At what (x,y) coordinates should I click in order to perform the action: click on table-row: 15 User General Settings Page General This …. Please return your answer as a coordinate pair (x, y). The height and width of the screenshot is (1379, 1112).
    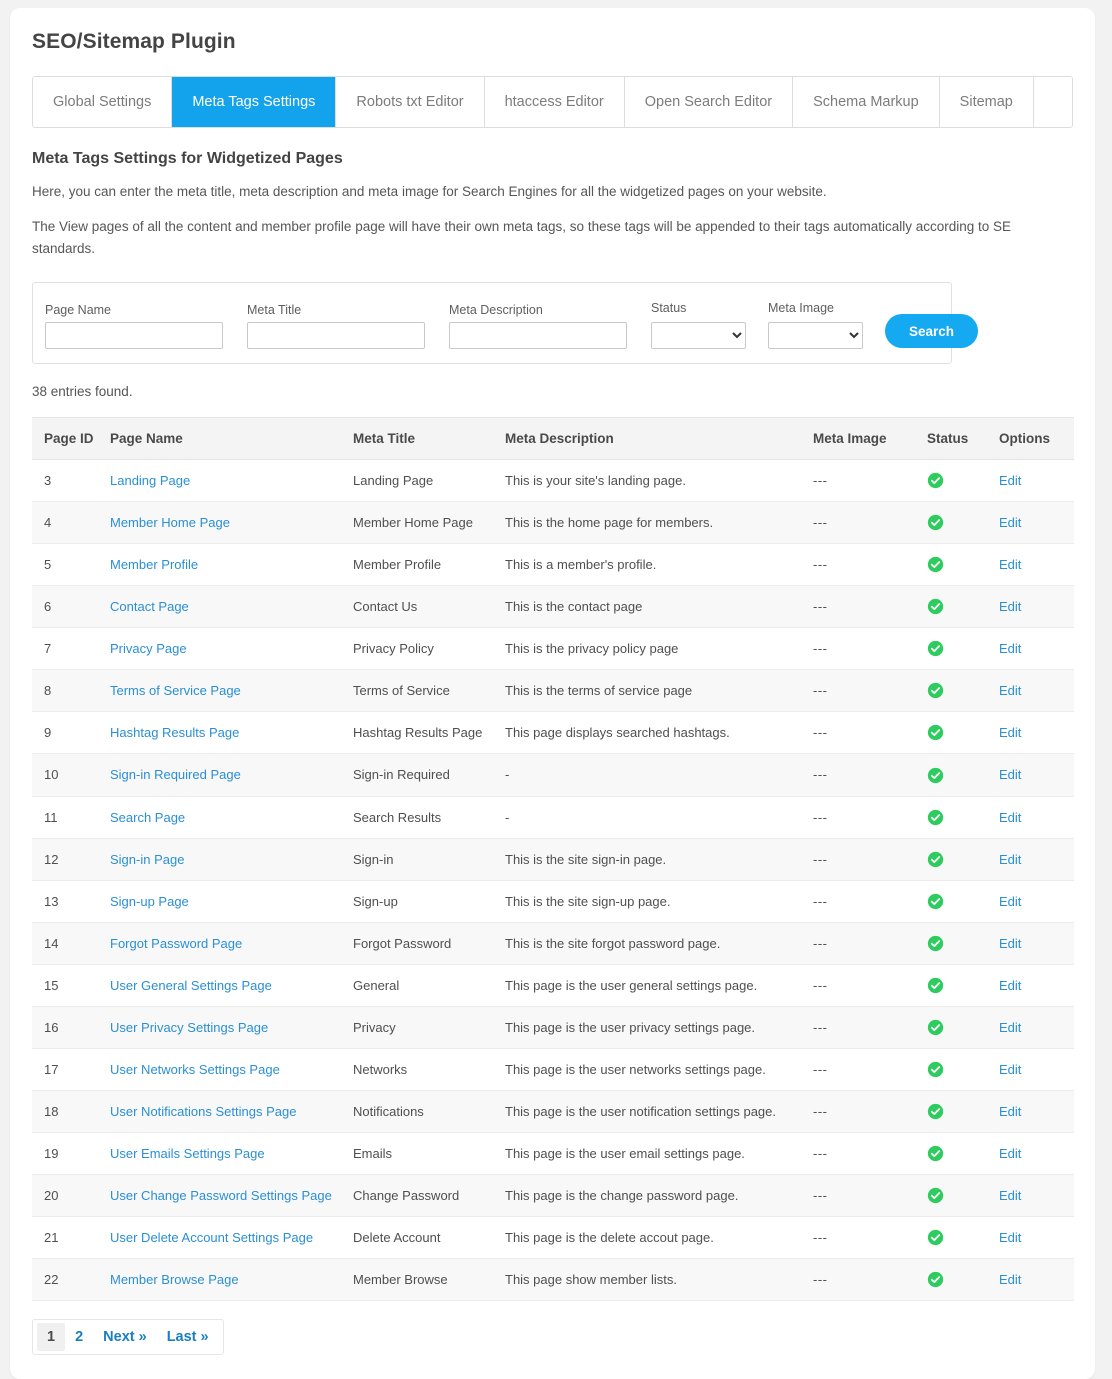
    Looking at the image, I should click on (553, 985).